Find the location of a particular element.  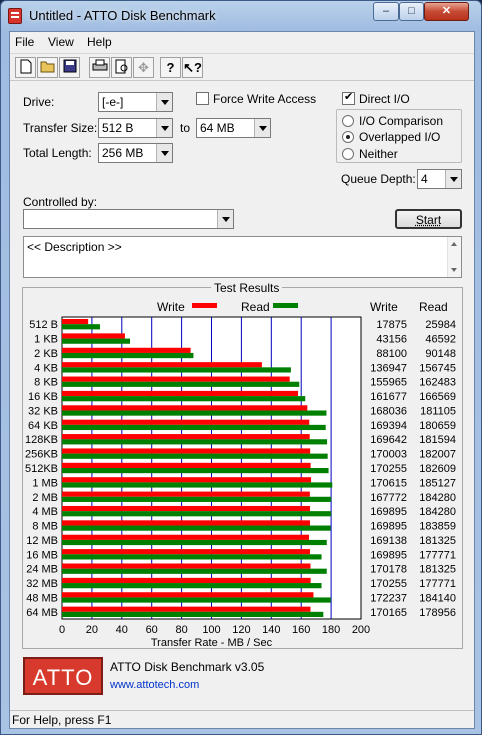

category-label: 24 MB is located at coordinates (42, 570).